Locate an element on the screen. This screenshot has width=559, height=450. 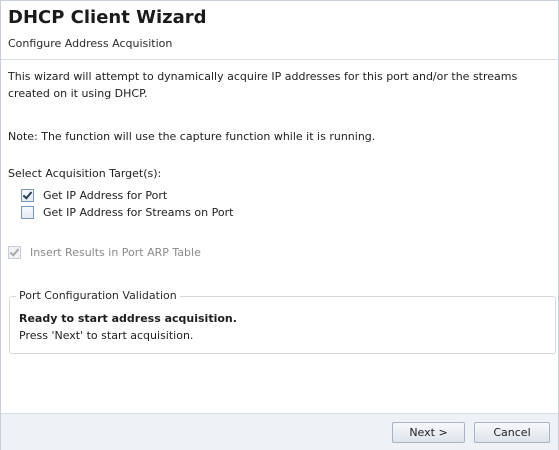
streams-ip-checkbox-row: Get IP Address for Streams on Port is located at coordinates (127, 212).